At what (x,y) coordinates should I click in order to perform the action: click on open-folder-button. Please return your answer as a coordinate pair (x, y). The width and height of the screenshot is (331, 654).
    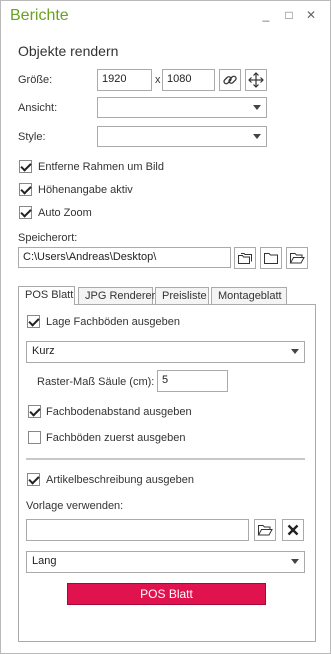
    Looking at the image, I should click on (297, 258).